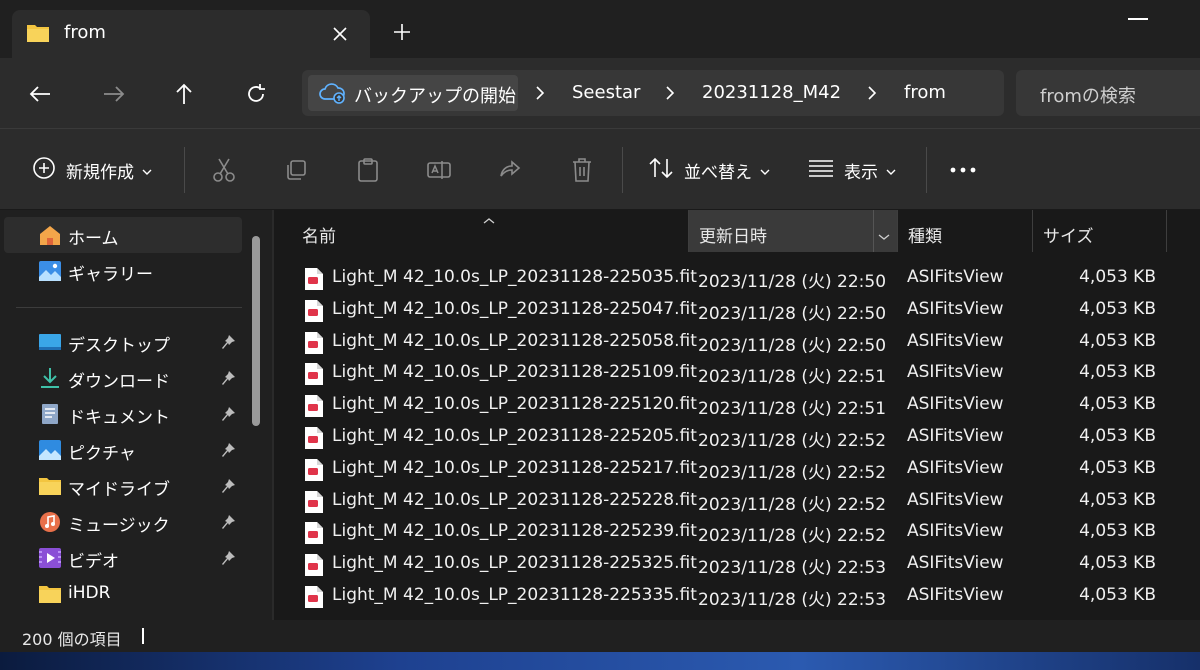 This screenshot has height=670, width=1200. What do you see at coordinates (102, 454) in the screenshot?
I see `sidebar-item-label: ピクチャ` at bounding box center [102, 454].